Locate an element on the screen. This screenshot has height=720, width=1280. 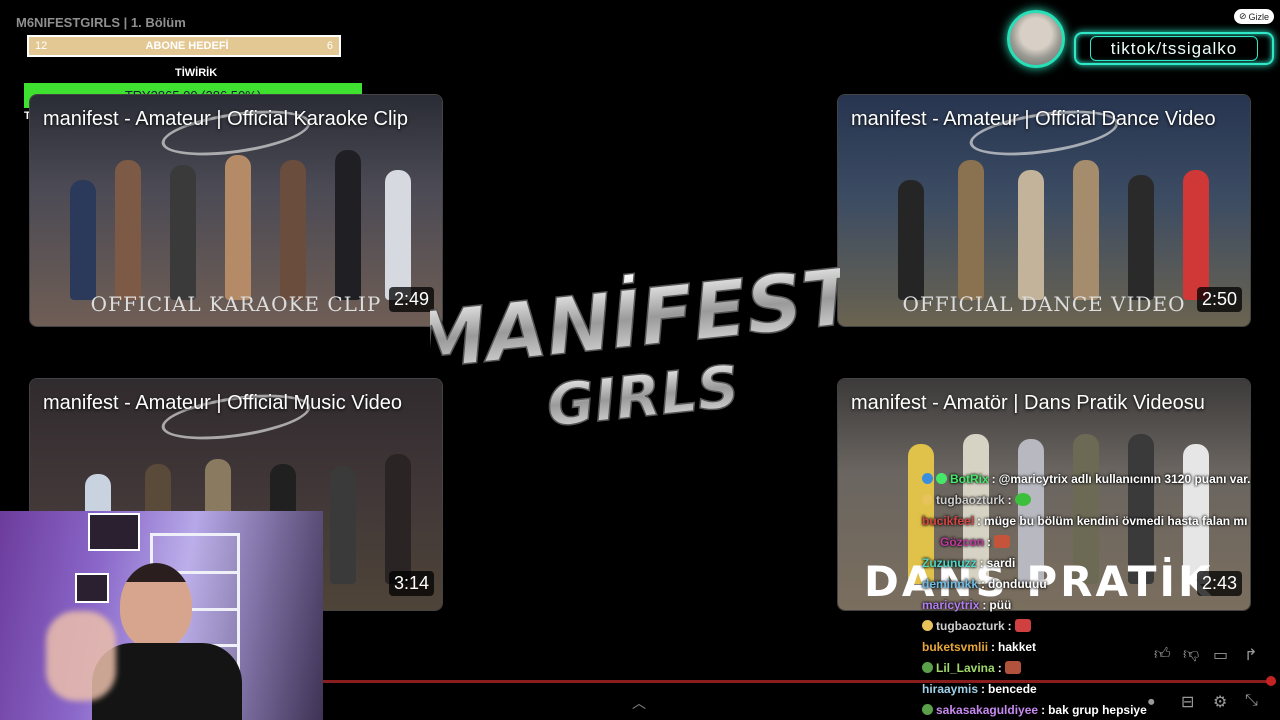
tiktok-handle: tiktok/tssigalko is located at coordinates (1174, 48).